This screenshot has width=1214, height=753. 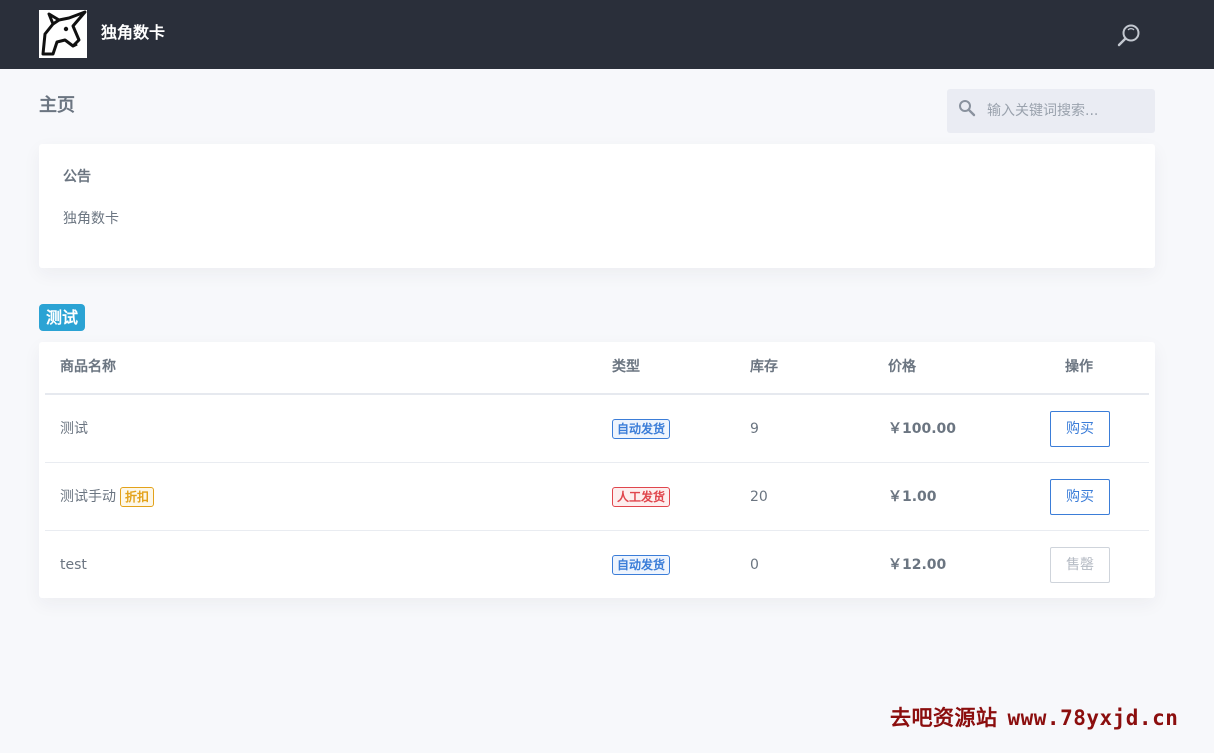 I want to click on header-stock: 库存, so click(x=764, y=367).